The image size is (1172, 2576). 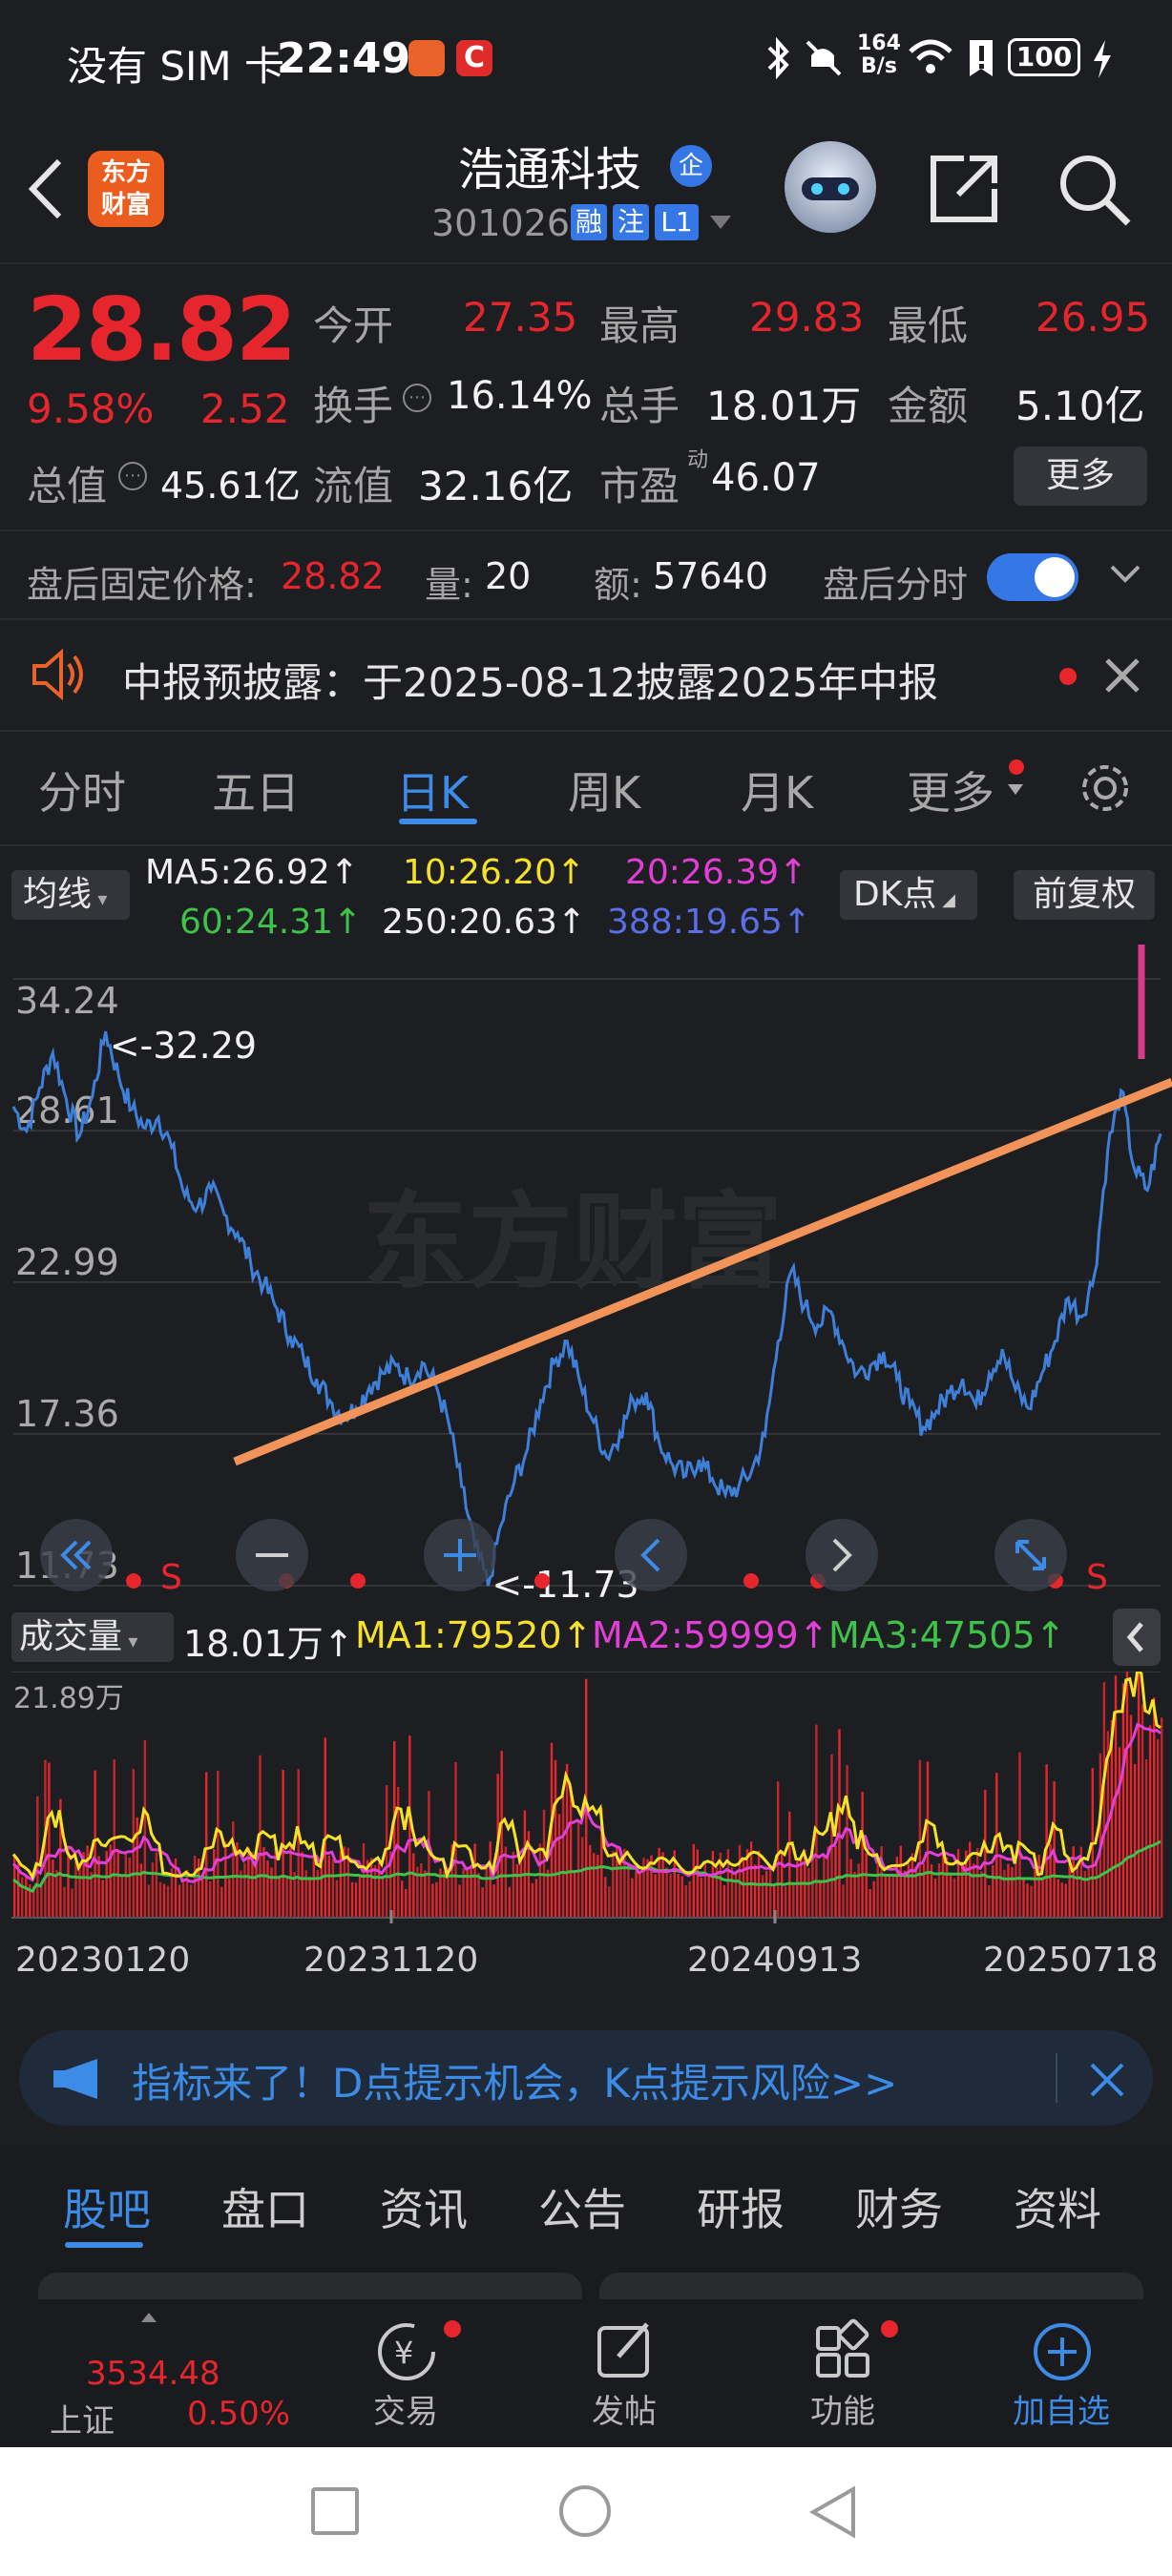 I want to click on fullscreen-button, so click(x=1031, y=1555).